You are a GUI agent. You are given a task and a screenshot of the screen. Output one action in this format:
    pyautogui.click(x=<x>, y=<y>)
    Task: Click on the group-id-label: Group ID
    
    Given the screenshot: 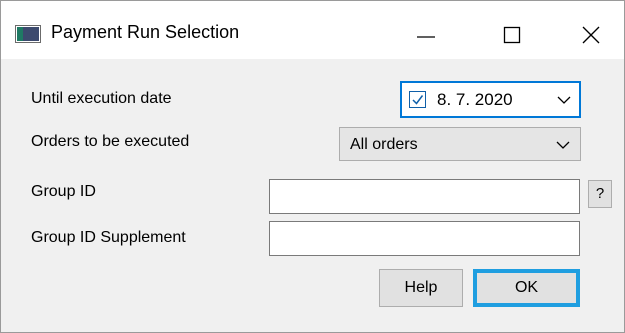 What is the action you would take?
    pyautogui.click(x=63, y=191)
    